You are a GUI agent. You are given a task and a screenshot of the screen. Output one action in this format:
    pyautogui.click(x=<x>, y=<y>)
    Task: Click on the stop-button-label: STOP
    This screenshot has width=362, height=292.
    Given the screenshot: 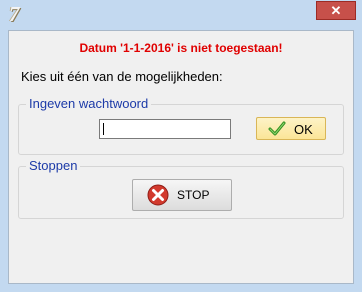 What is the action you would take?
    pyautogui.click(x=193, y=195)
    